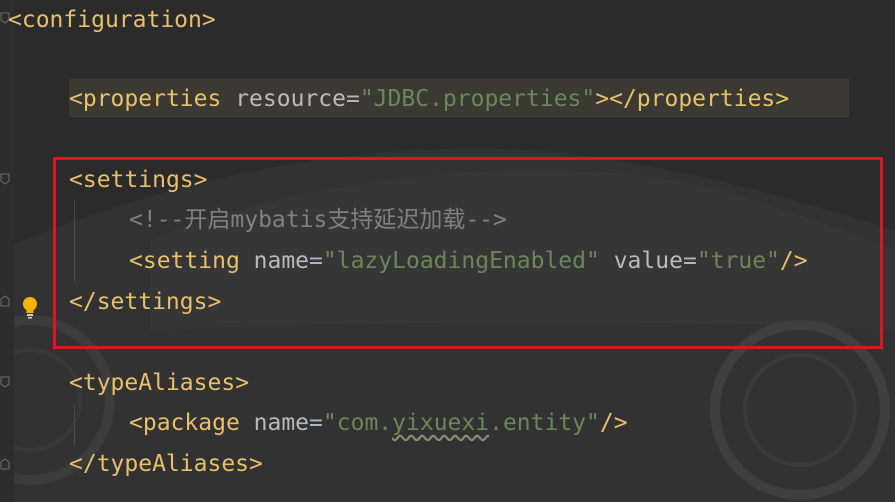 The image size is (895, 502). I want to click on lightbulb-icon, so click(30, 307).